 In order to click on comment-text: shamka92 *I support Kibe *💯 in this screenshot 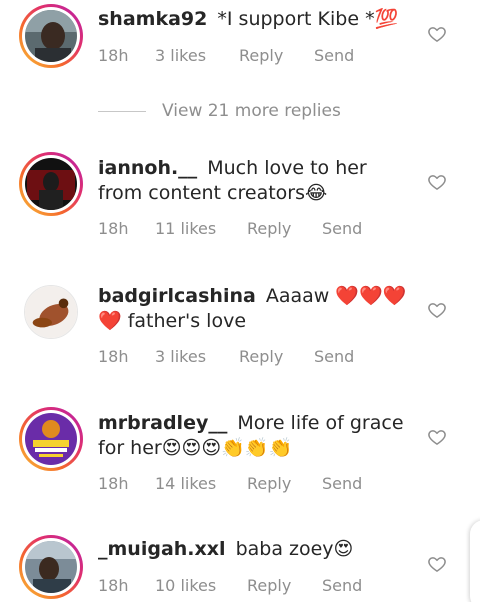, I will do `click(253, 19)`.